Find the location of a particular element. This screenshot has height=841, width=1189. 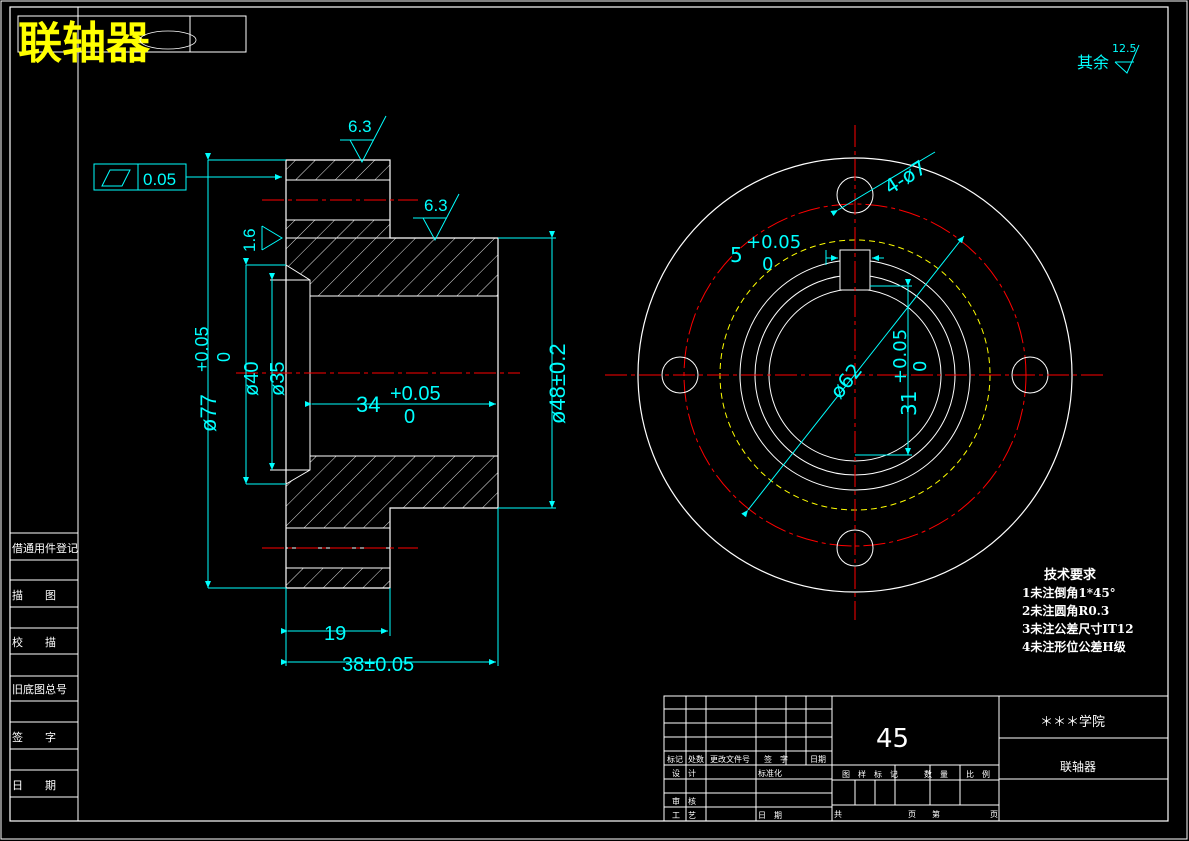

dim-keyway-width: 5 is located at coordinates (736, 255).